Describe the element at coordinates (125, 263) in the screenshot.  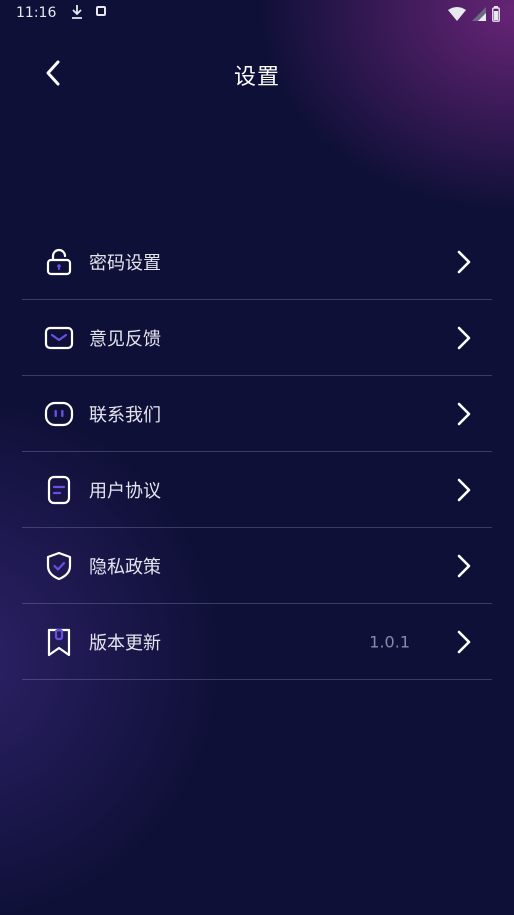
I see `menu-item-label: 密码设置` at that location.